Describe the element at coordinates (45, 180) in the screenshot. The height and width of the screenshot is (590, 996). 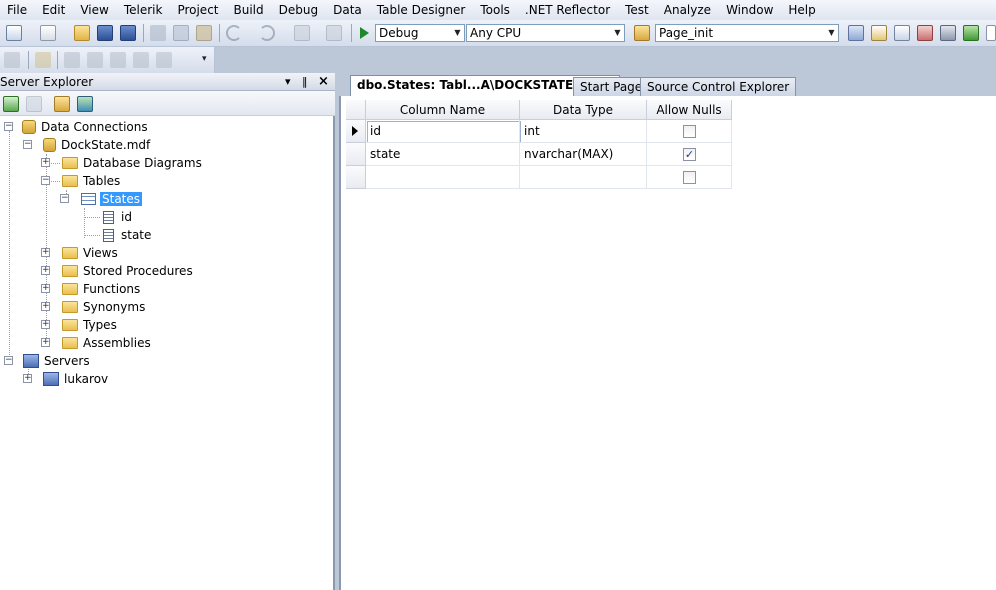
I see `collapse-tables: −` at that location.